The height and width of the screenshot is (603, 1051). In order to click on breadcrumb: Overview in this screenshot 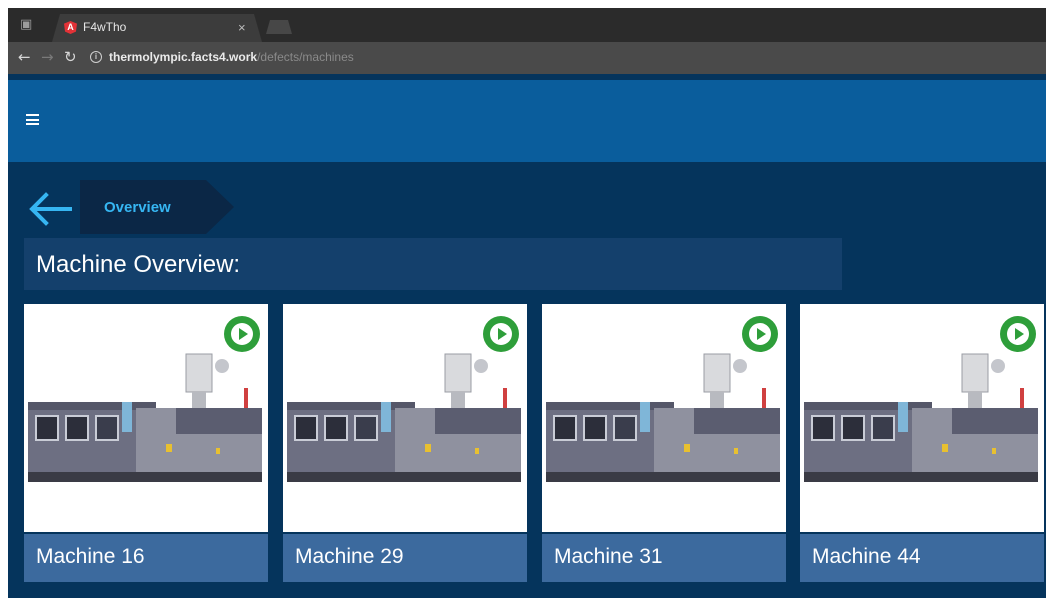, I will do `click(157, 207)`.